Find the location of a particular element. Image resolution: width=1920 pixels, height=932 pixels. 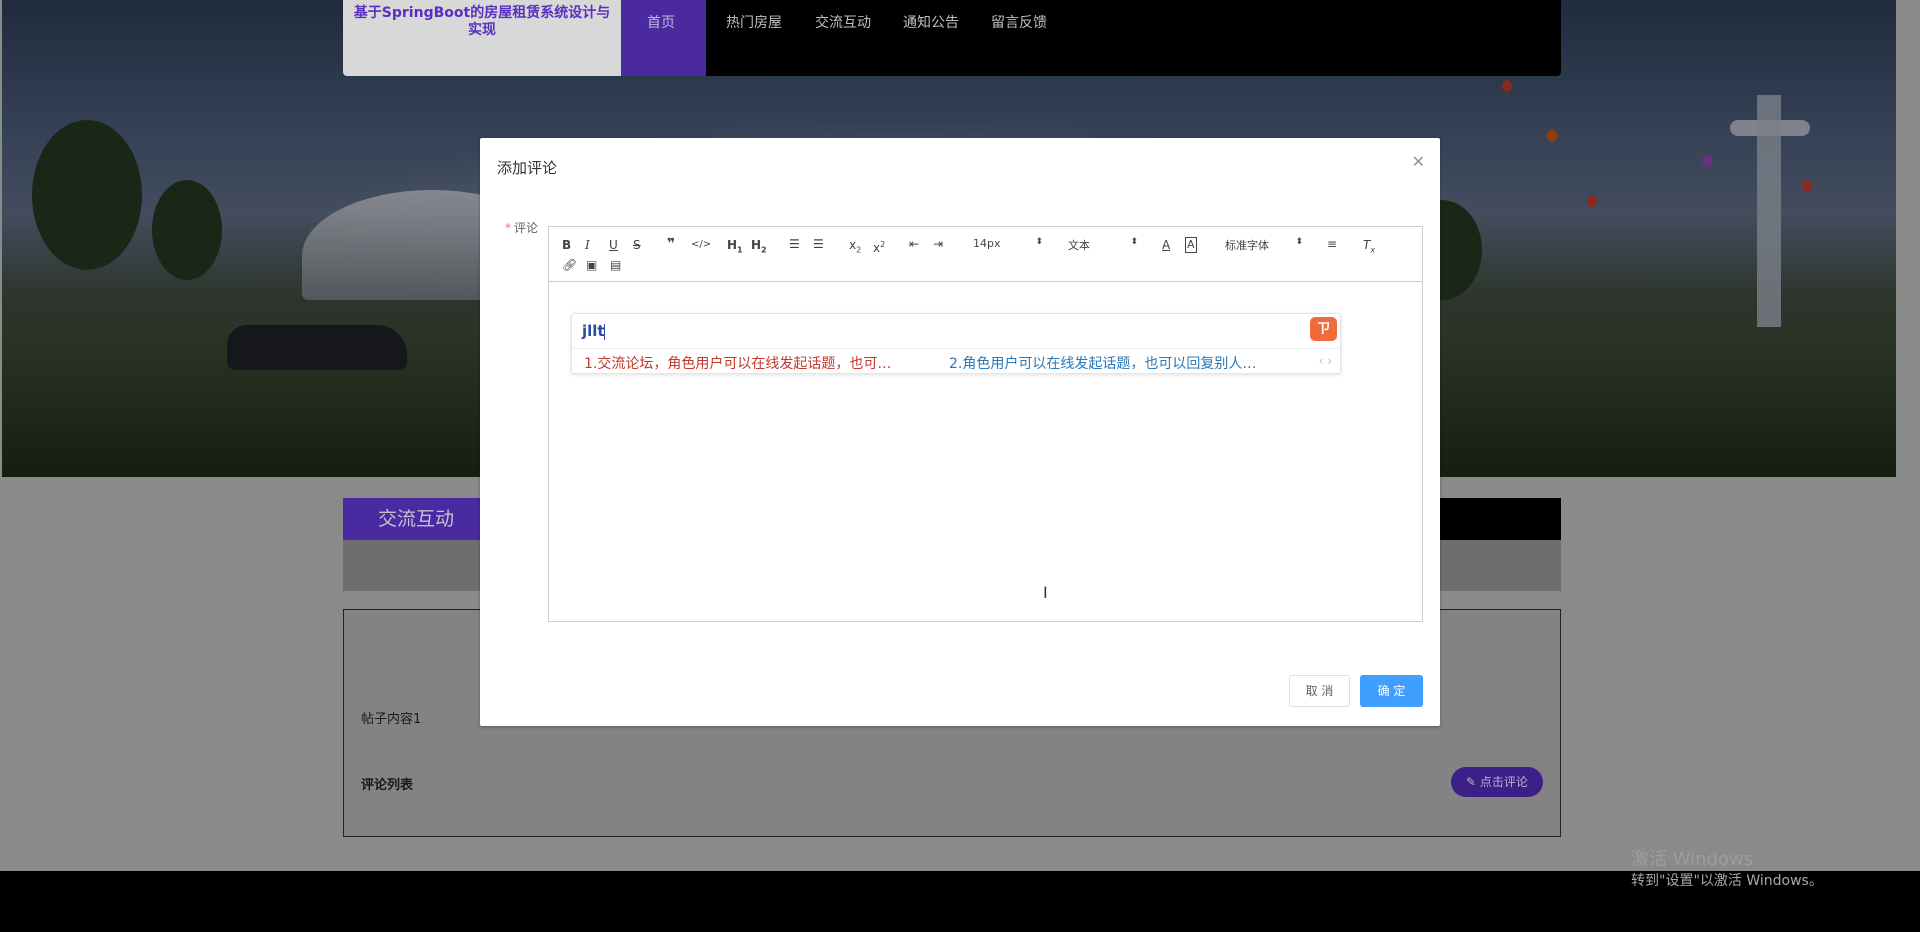

italic-icon: I is located at coordinates (587, 245).